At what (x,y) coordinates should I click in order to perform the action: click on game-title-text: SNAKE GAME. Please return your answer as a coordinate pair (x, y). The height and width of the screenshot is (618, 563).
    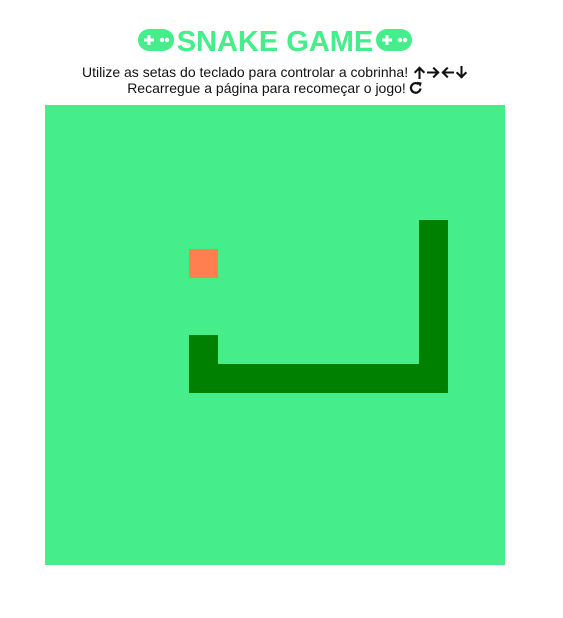
    Looking at the image, I should click on (275, 42).